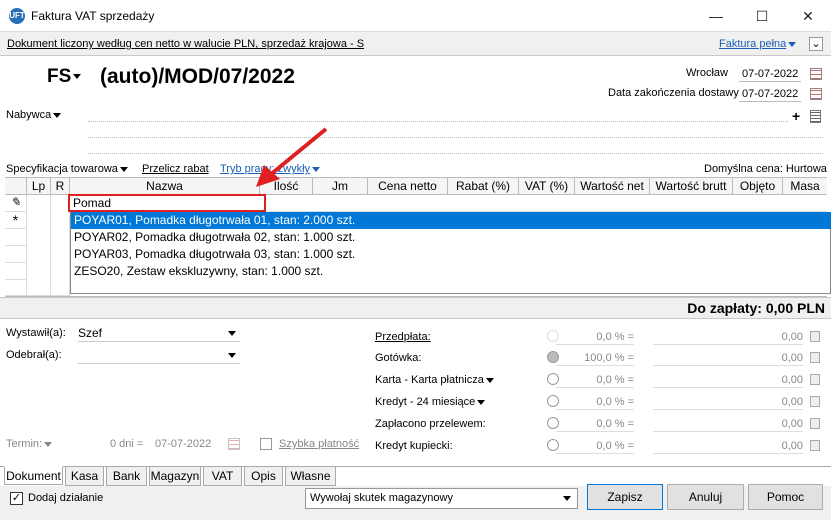 The image size is (831, 520). Describe the element at coordinates (381, 498) in the screenshot. I see `stock-effect-value: Wywołaj skutek magazynowy` at that location.